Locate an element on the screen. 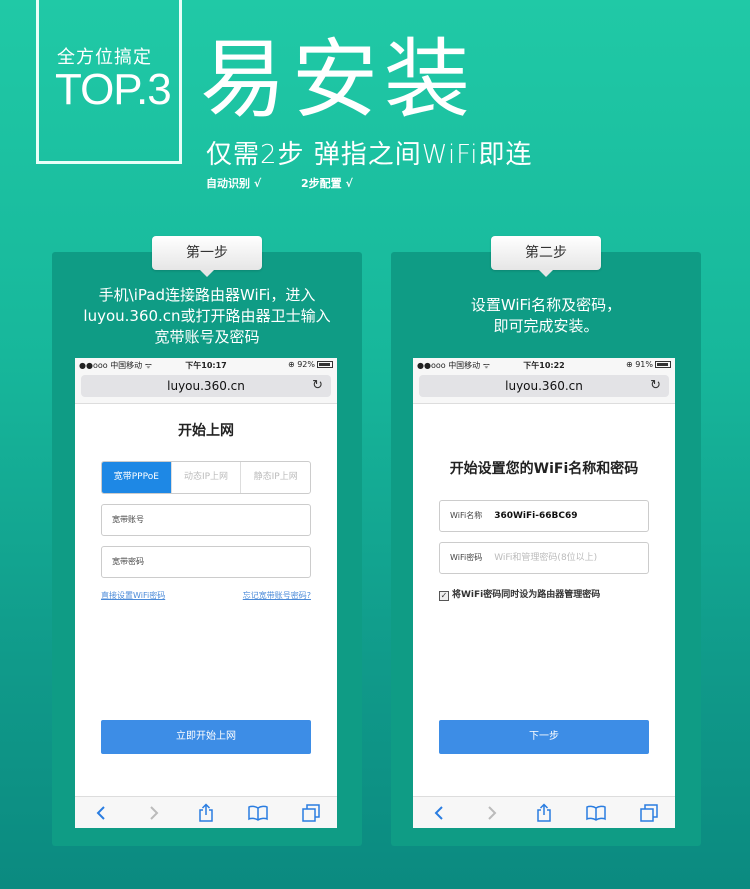 Image resolution: width=750 pixels, height=889 pixels. step1-desc-line2: luyou.360.cn或打开路由器卫士输入 is located at coordinates (207, 316).